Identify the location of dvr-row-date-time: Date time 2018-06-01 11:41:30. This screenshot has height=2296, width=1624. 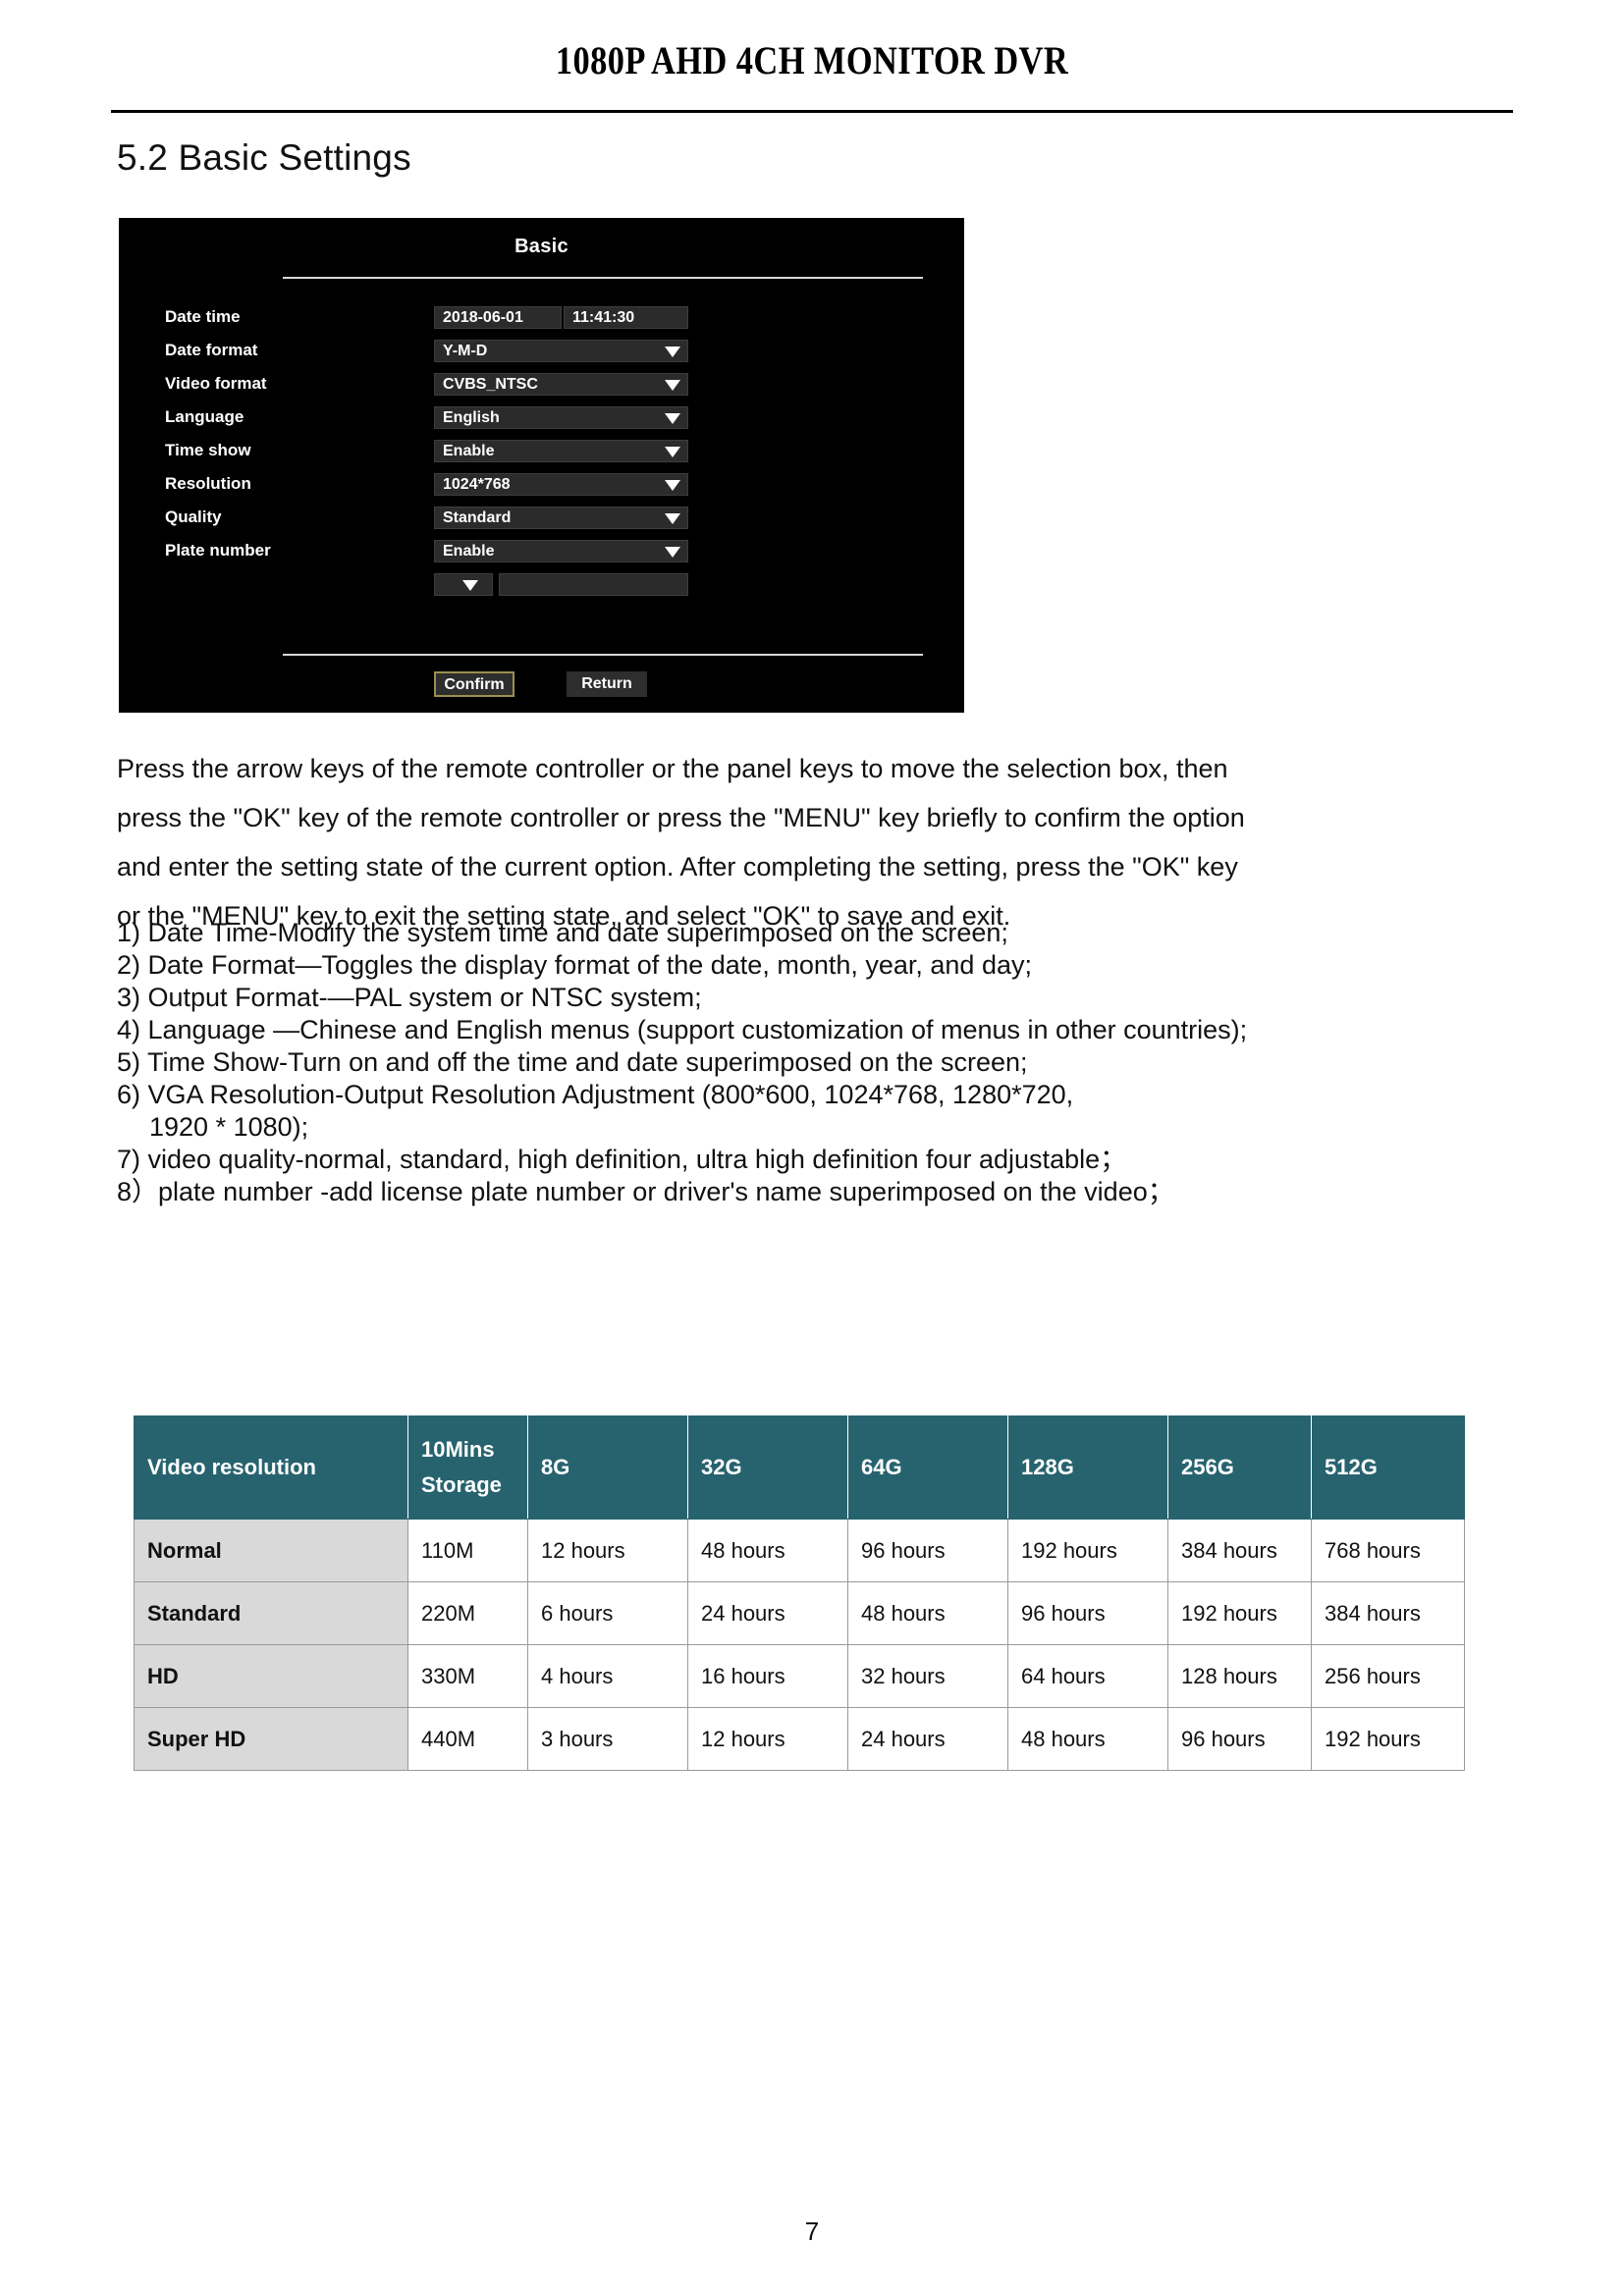
(541, 317).